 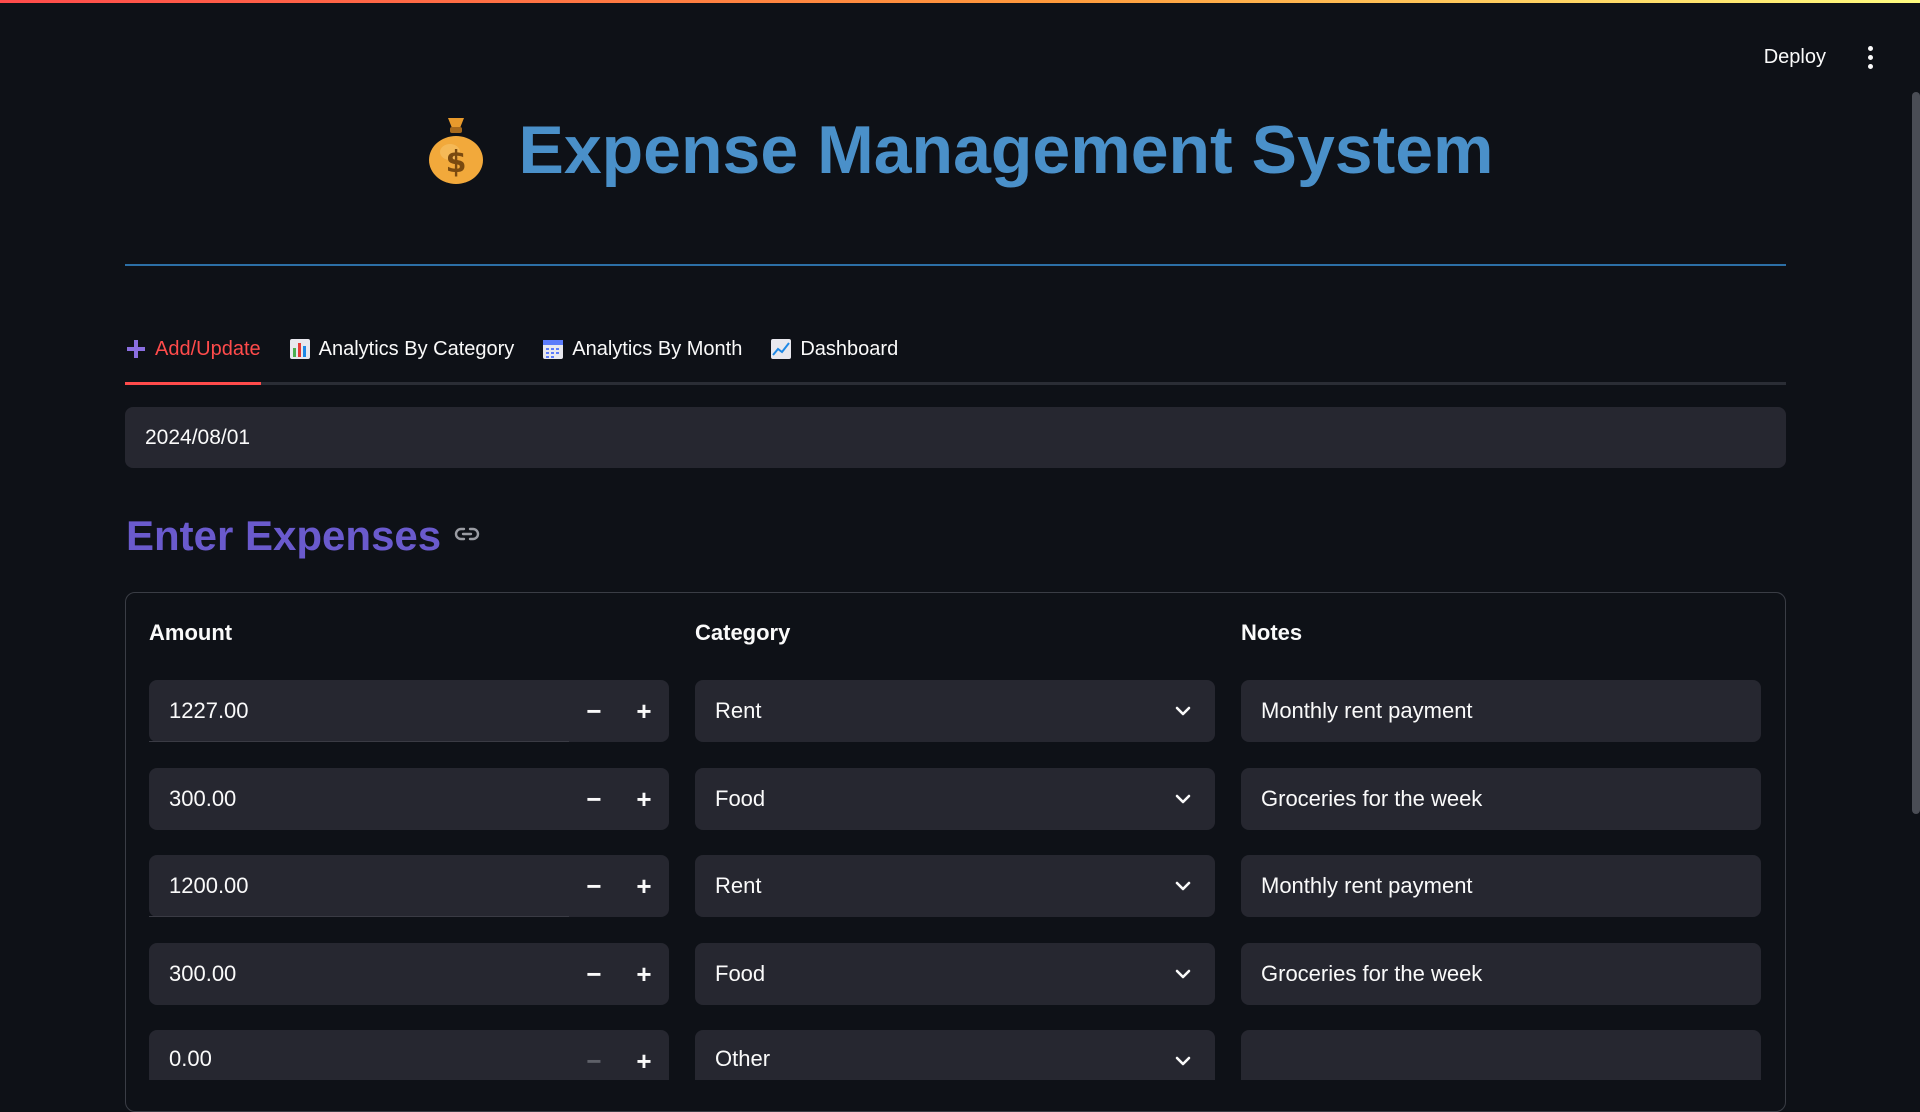 I want to click on tab-analytics-by-month: Analytics By Month, so click(x=642, y=356).